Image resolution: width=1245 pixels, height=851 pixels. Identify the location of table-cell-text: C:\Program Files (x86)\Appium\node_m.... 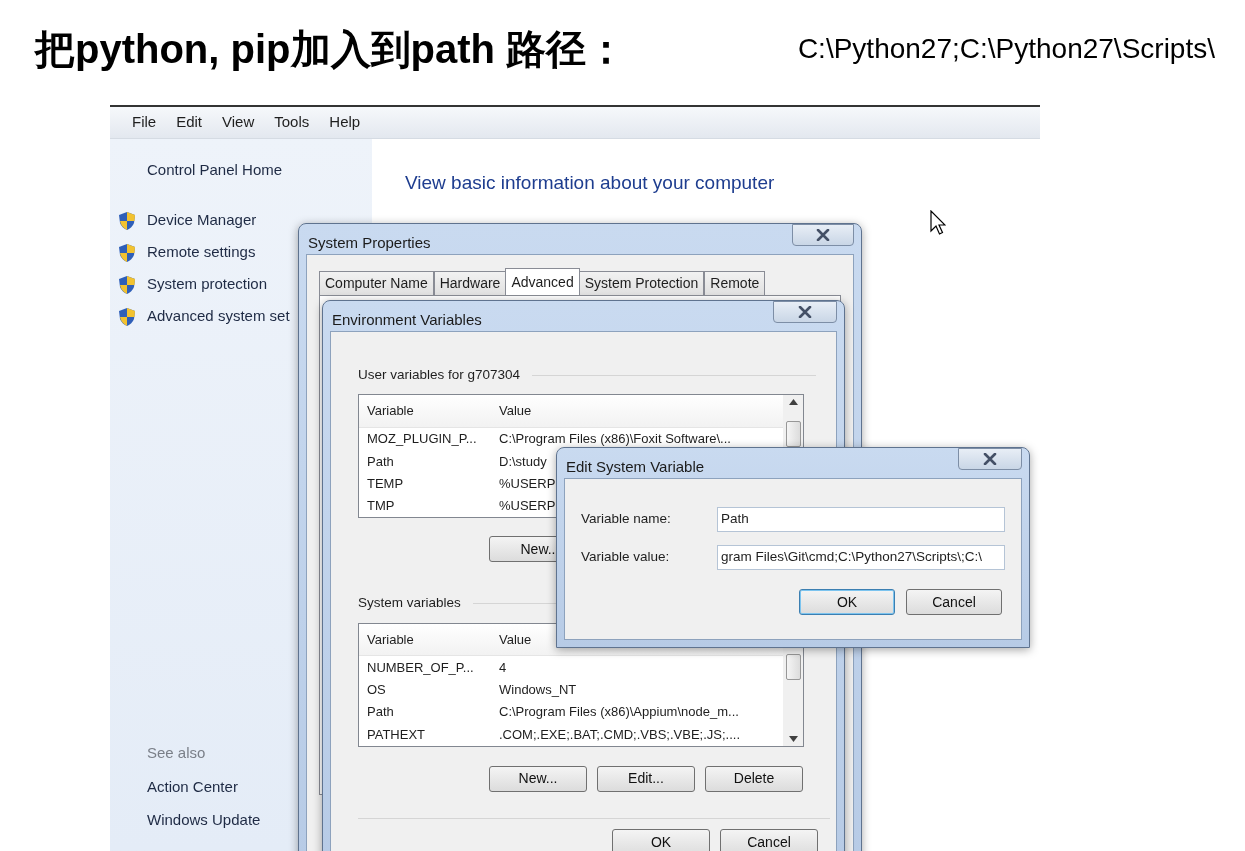
(618, 712).